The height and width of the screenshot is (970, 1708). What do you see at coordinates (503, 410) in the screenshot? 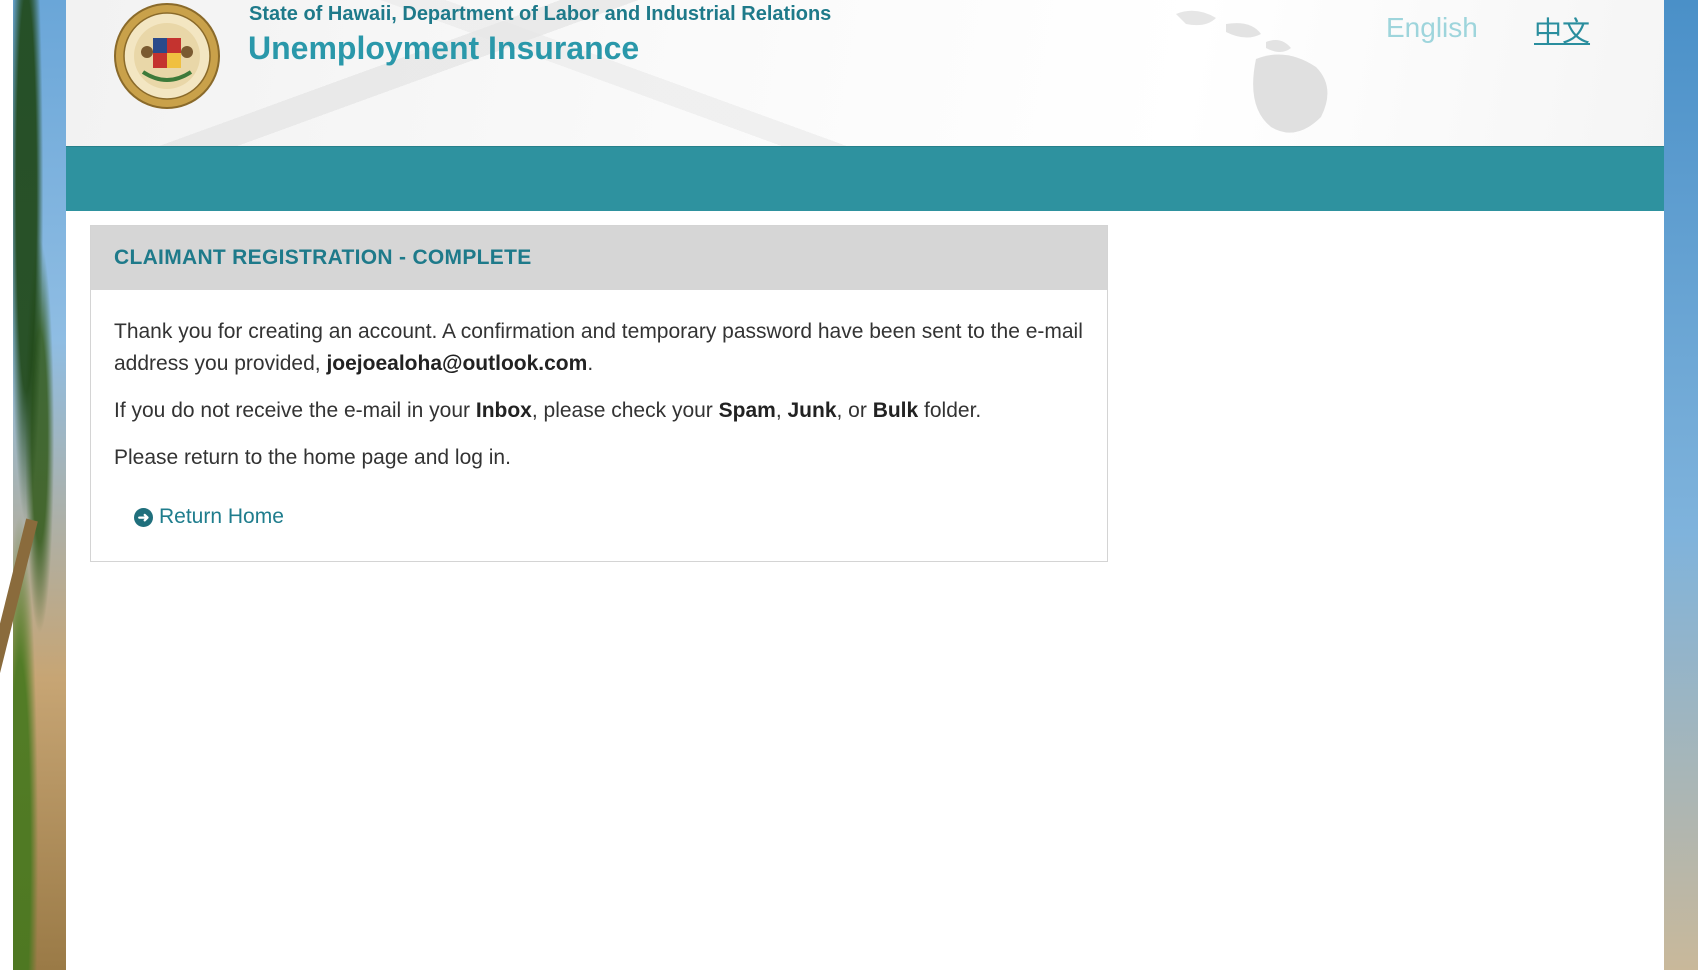
I see `inbox-label: Inbox` at bounding box center [503, 410].